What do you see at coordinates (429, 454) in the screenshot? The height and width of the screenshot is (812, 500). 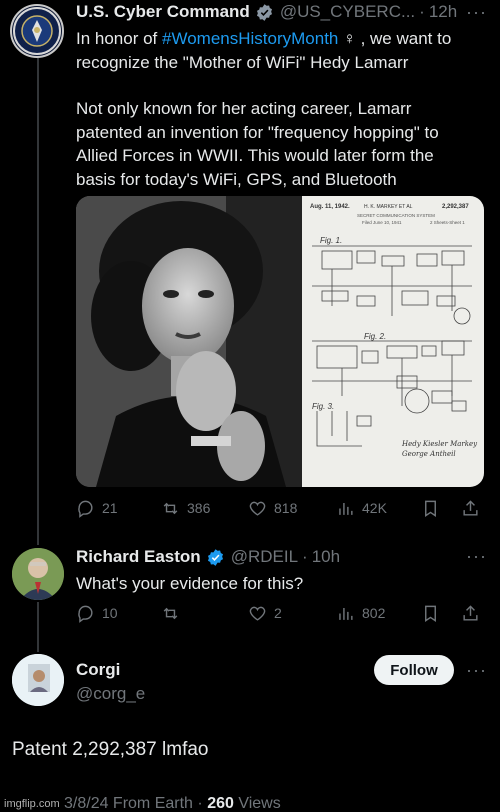 I see `svg-text: George Antheil` at bounding box center [429, 454].